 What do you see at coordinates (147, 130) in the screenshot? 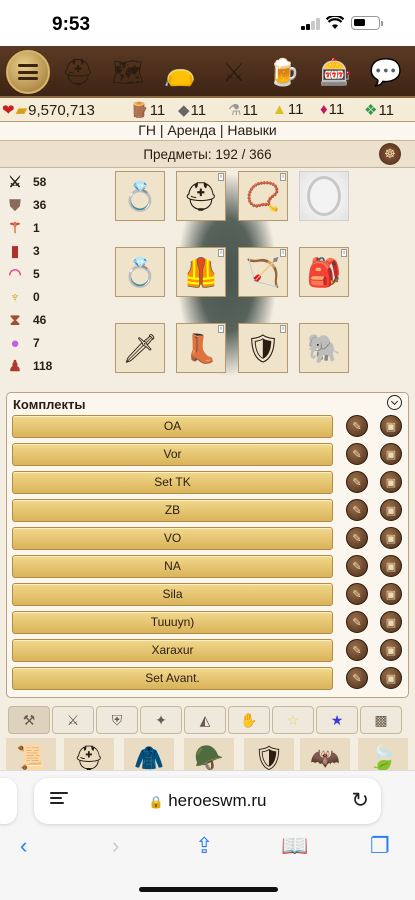
I see `nav-gn-link: ГН` at bounding box center [147, 130].